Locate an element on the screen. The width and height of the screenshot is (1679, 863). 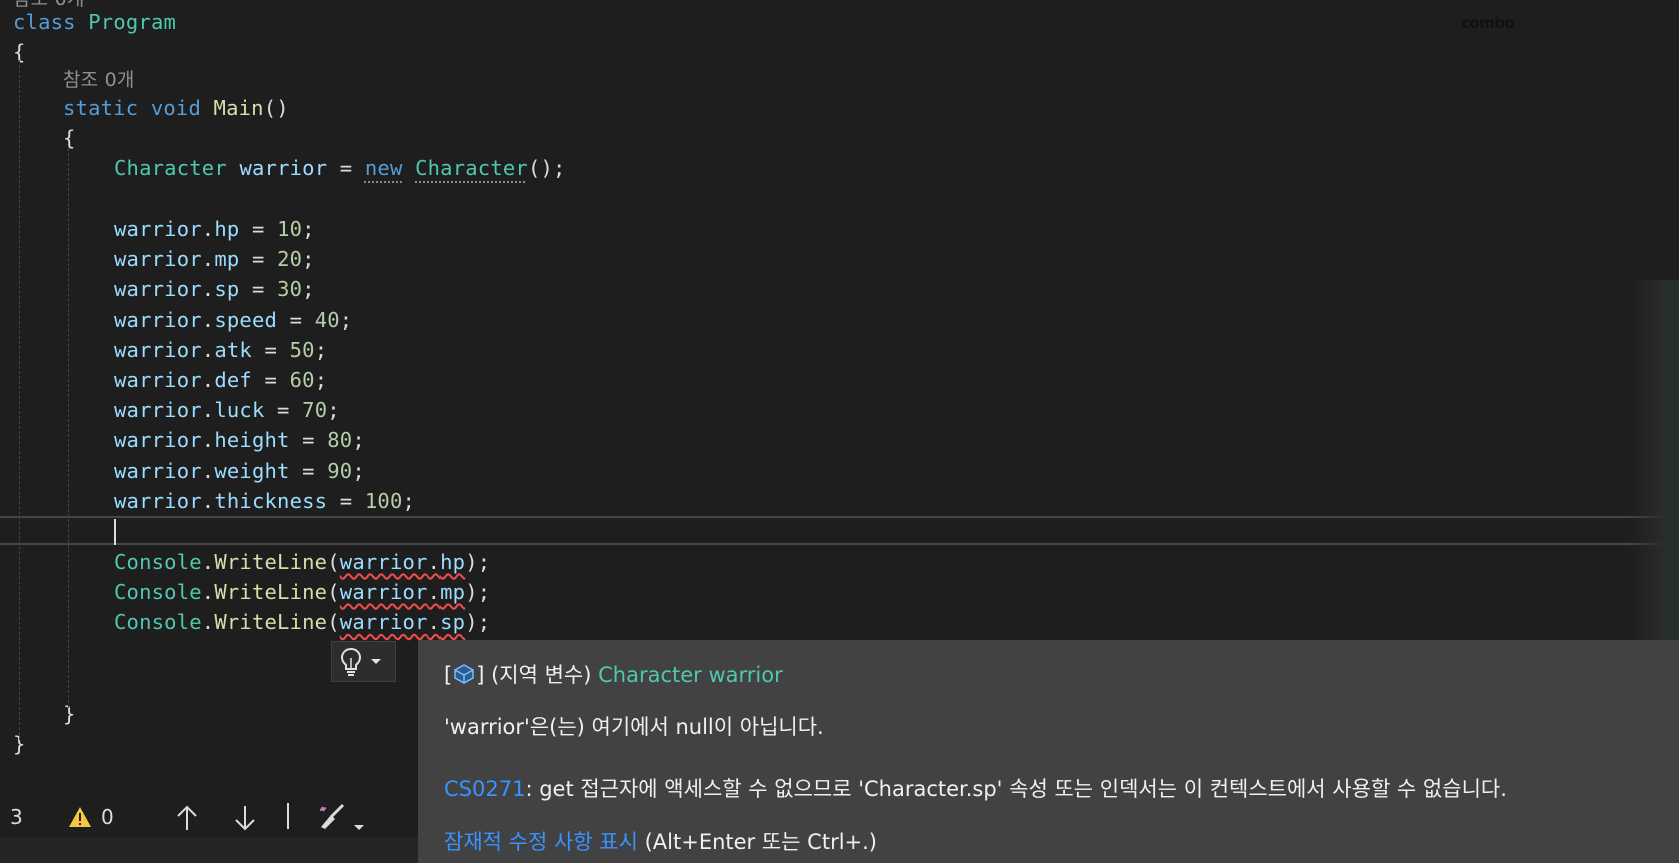
assign-field: hp is located at coordinates (227, 229).